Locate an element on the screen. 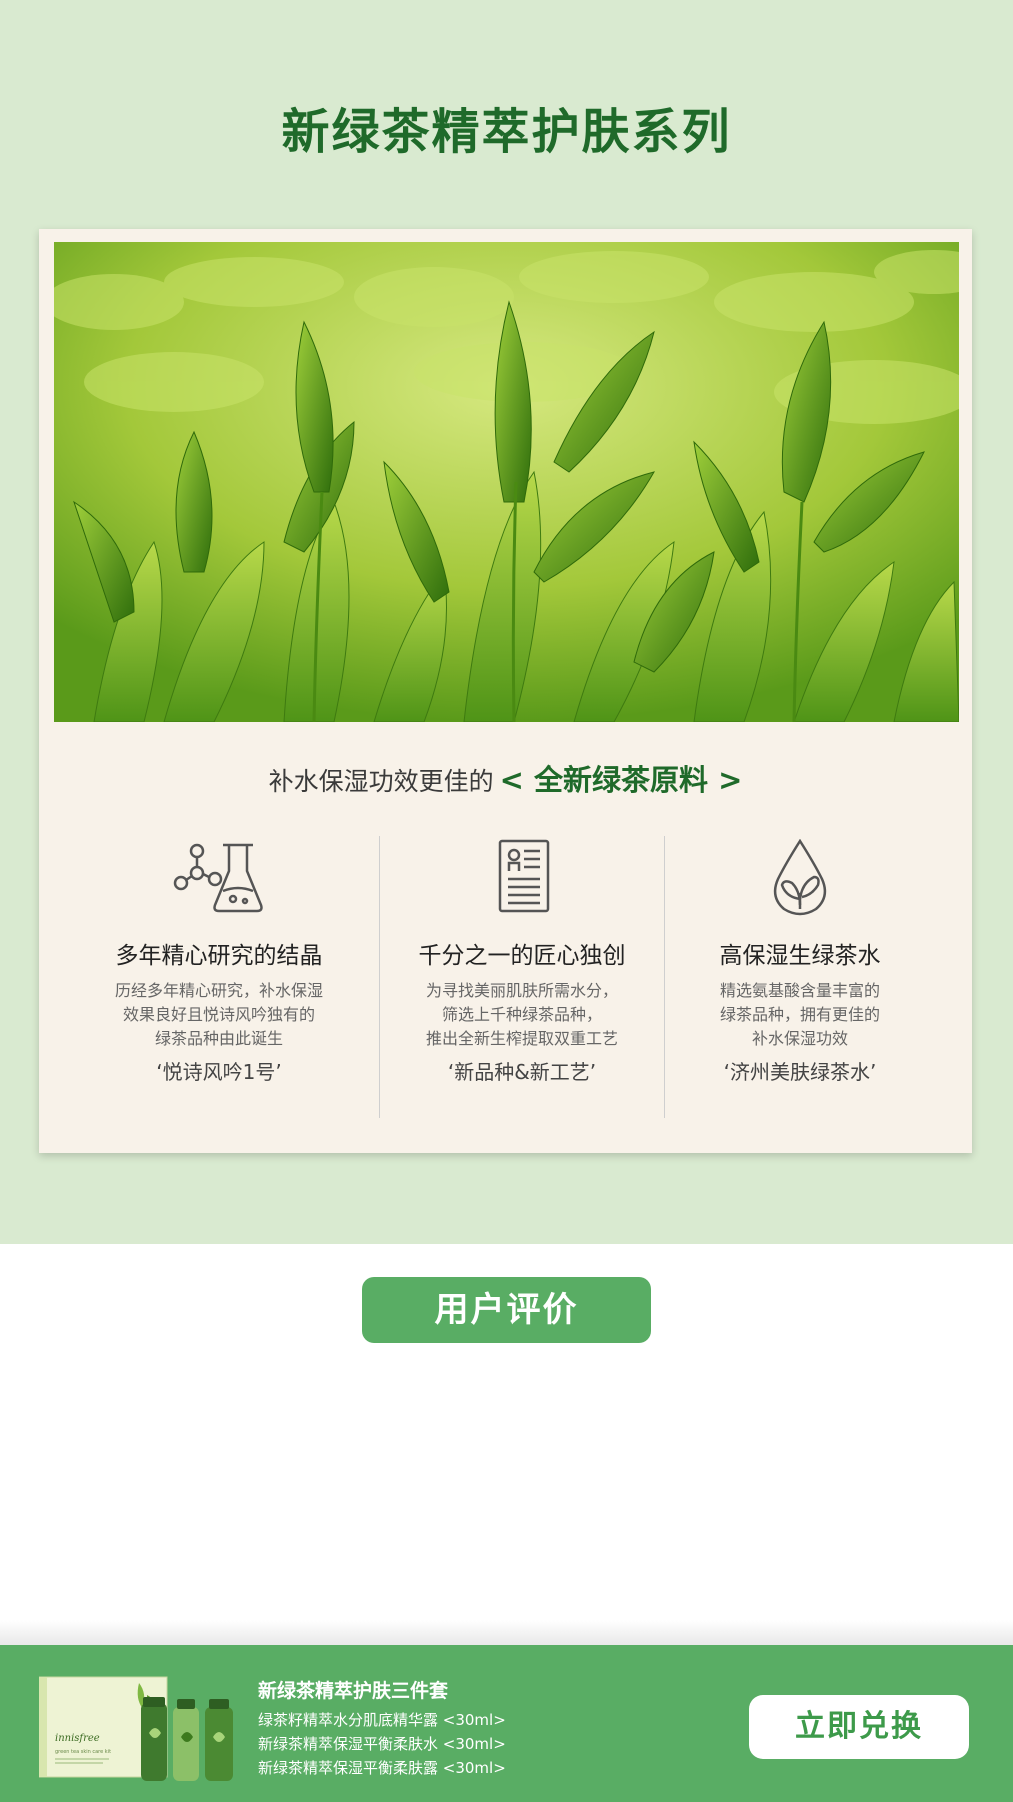 The height and width of the screenshot is (1802, 1013). product-item: 绿茶籽精萃水分肌底精华露 <30ml> is located at coordinates (382, 1720).